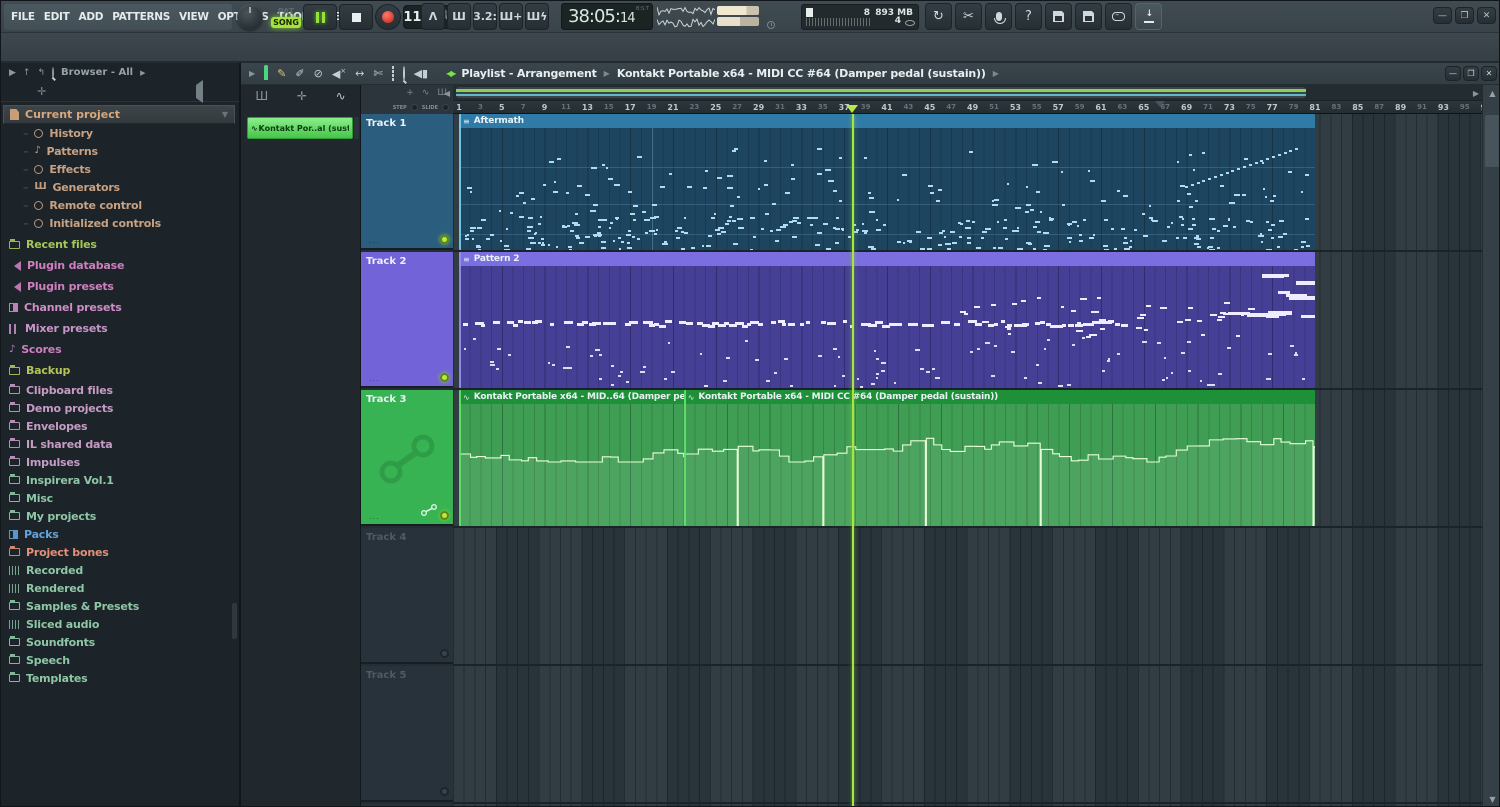 The image size is (1500, 807). Describe the element at coordinates (451, 73) in the screenshot. I see `preview-icon: ◀▶` at that location.